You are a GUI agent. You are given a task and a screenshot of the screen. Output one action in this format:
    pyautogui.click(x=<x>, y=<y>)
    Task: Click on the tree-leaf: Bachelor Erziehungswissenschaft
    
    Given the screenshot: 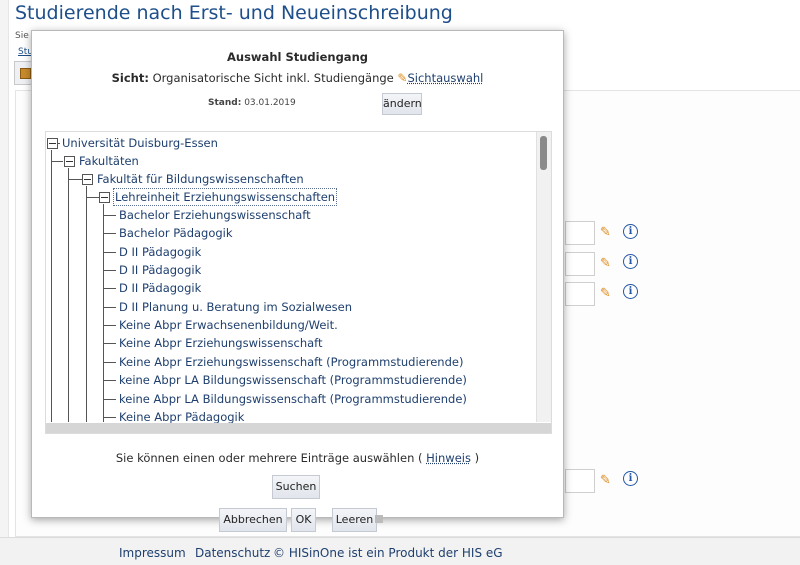 What is the action you would take?
    pyautogui.click(x=215, y=215)
    